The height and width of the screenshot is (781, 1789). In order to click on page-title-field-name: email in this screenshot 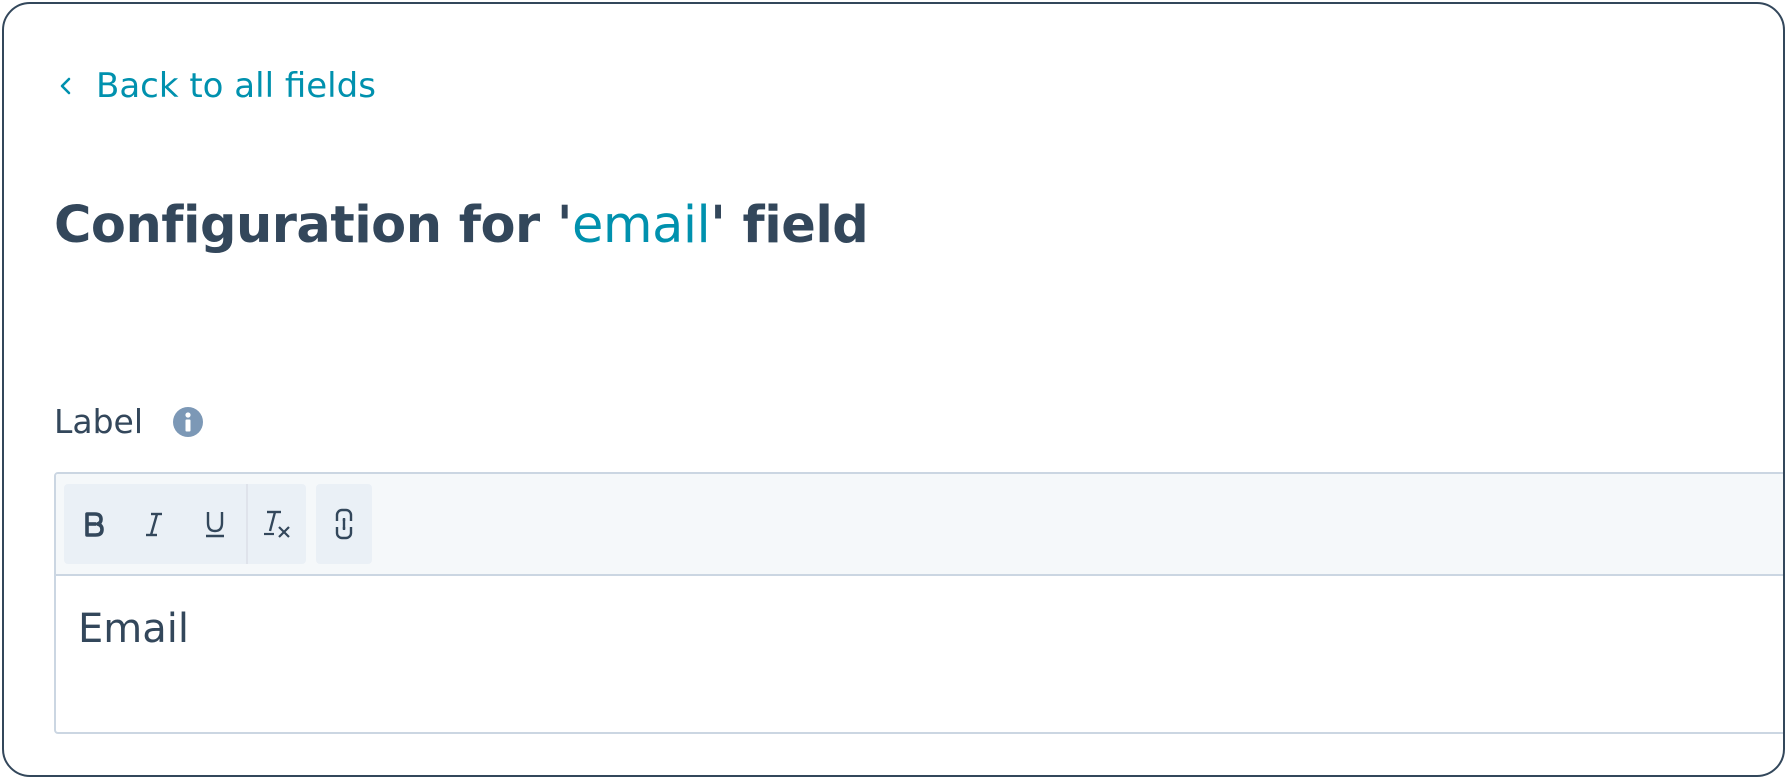, I will do `click(641, 225)`.